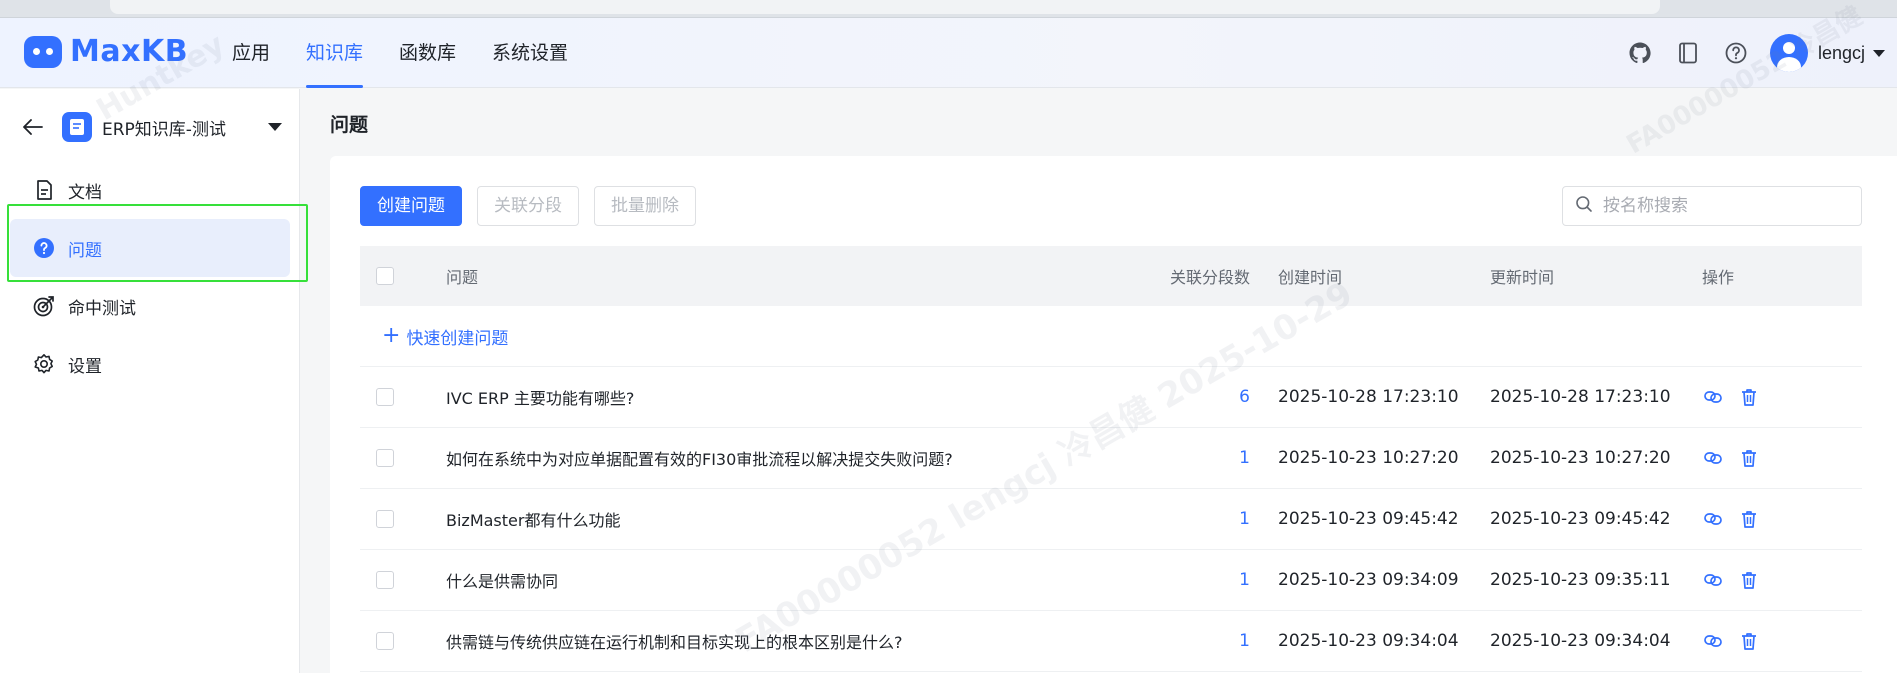 The width and height of the screenshot is (1897, 673). What do you see at coordinates (1368, 580) in the screenshot?
I see `row-created: 2025-10-23 09:34:09` at bounding box center [1368, 580].